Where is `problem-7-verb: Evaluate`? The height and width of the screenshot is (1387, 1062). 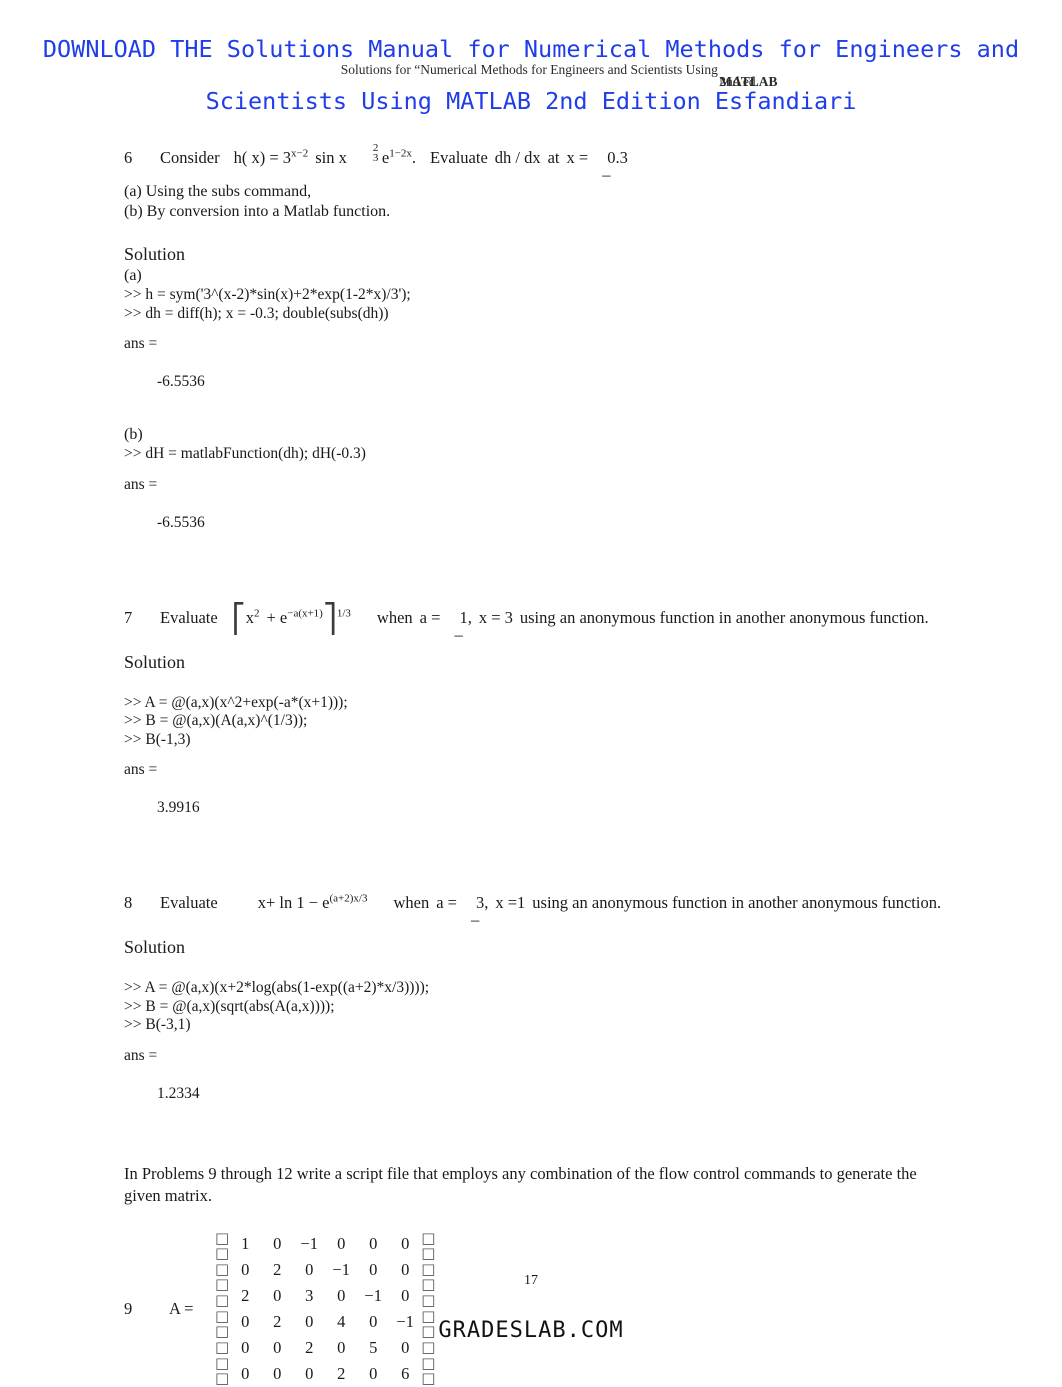
problem-7-verb: Evaluate is located at coordinates (189, 617).